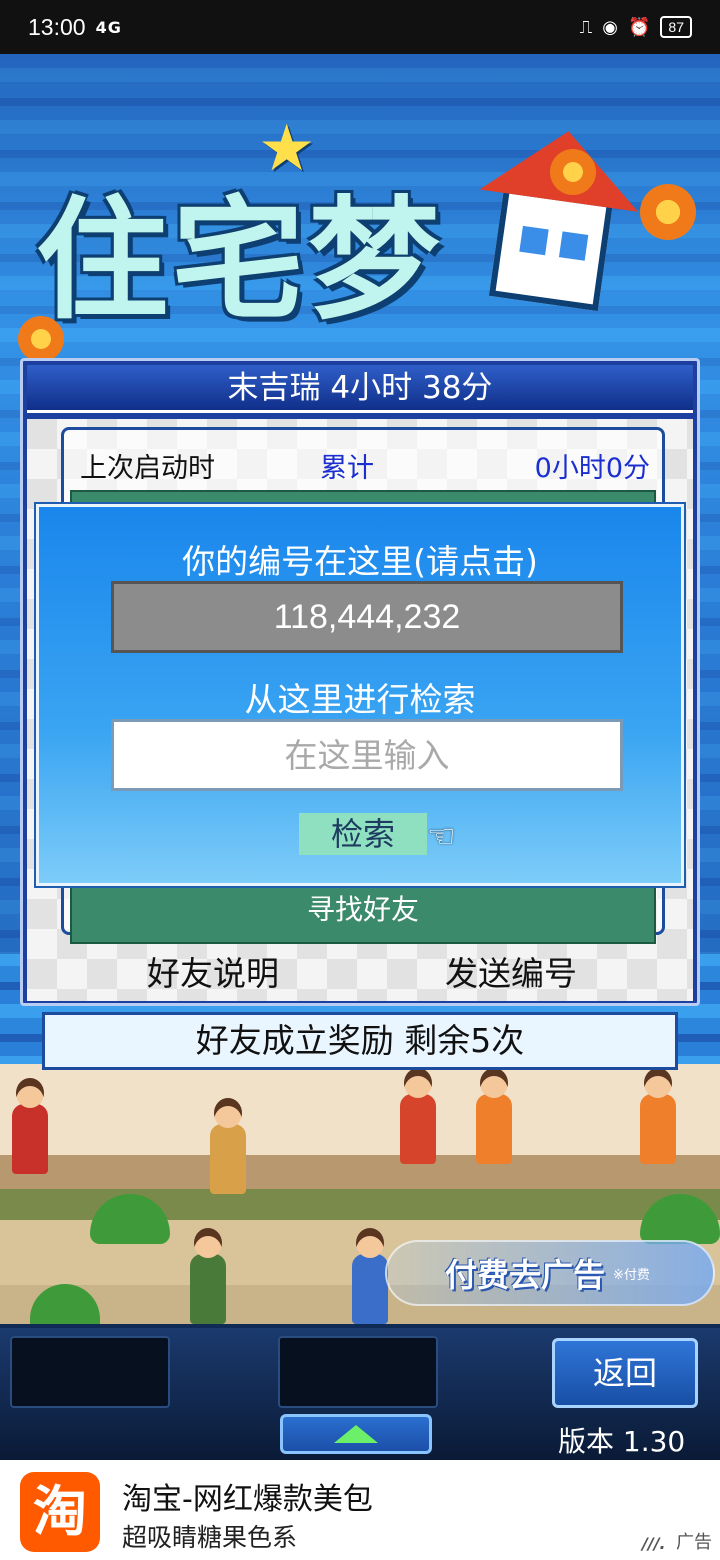  I want to click on game-logo: 住宅梦, so click(342, 242).